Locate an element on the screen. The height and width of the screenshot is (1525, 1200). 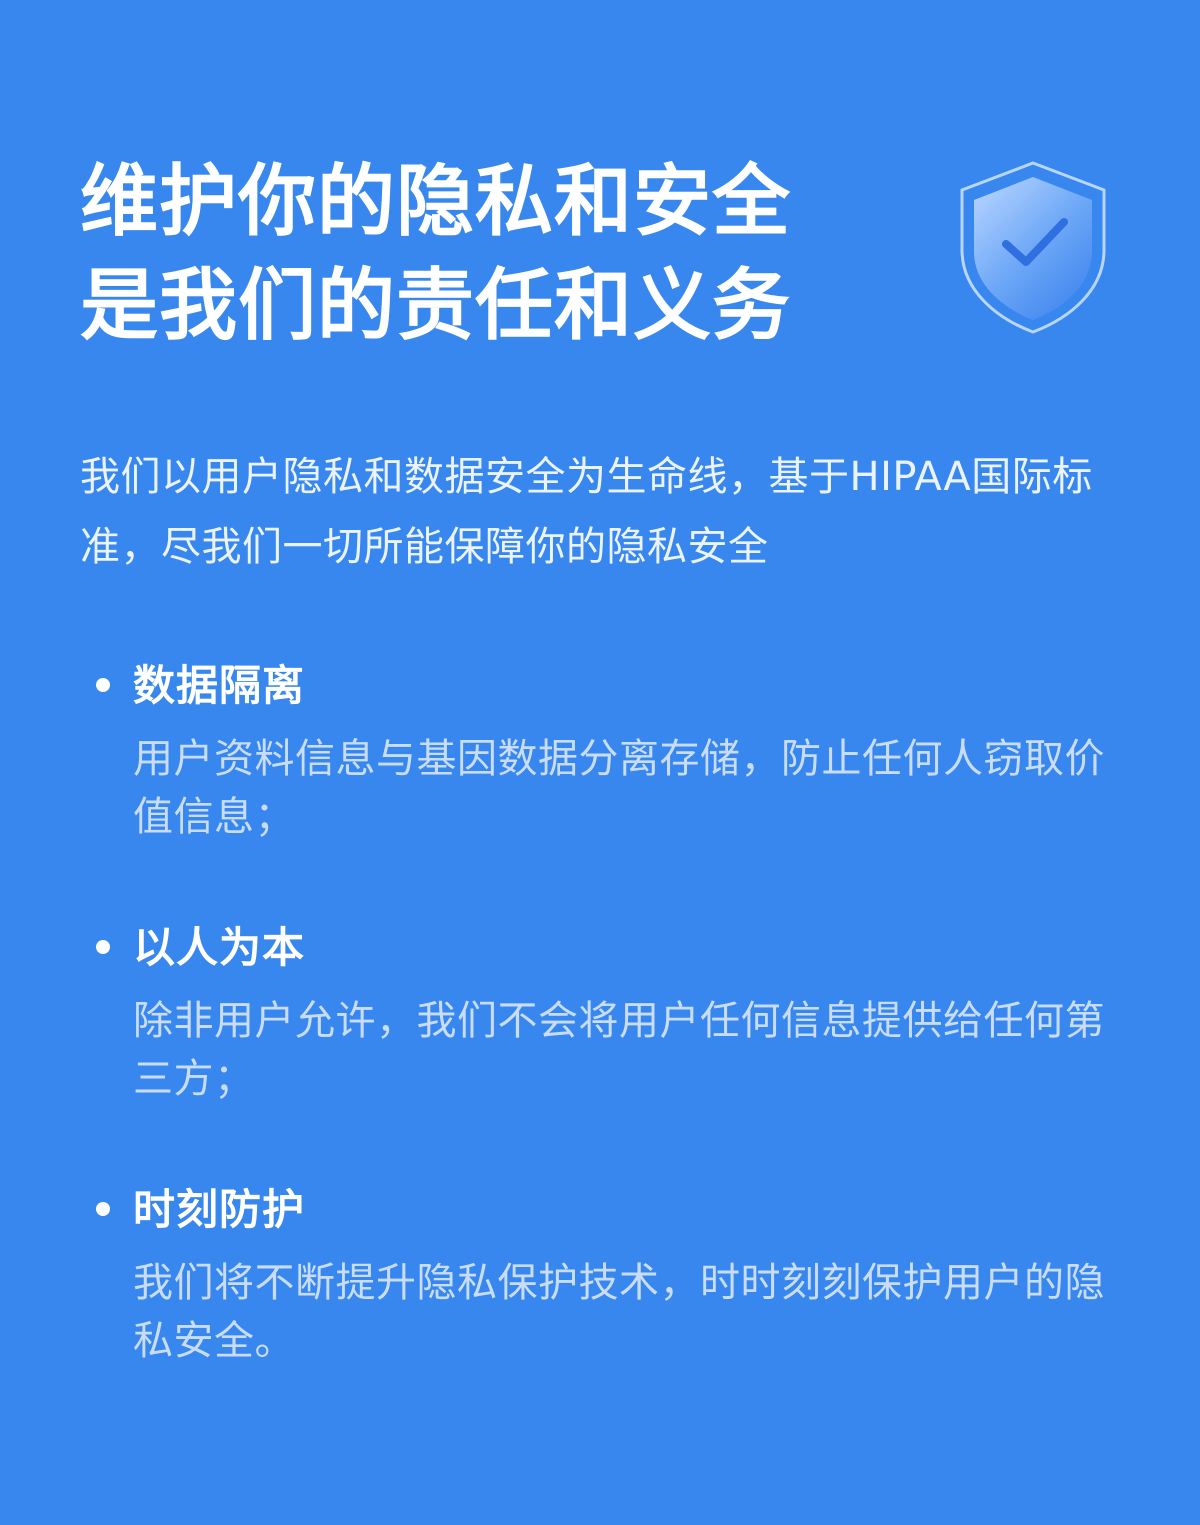
feature-description: 除非用户允许，我们不会将用户任何信息提供给任何第三方； is located at coordinates (619, 1050).